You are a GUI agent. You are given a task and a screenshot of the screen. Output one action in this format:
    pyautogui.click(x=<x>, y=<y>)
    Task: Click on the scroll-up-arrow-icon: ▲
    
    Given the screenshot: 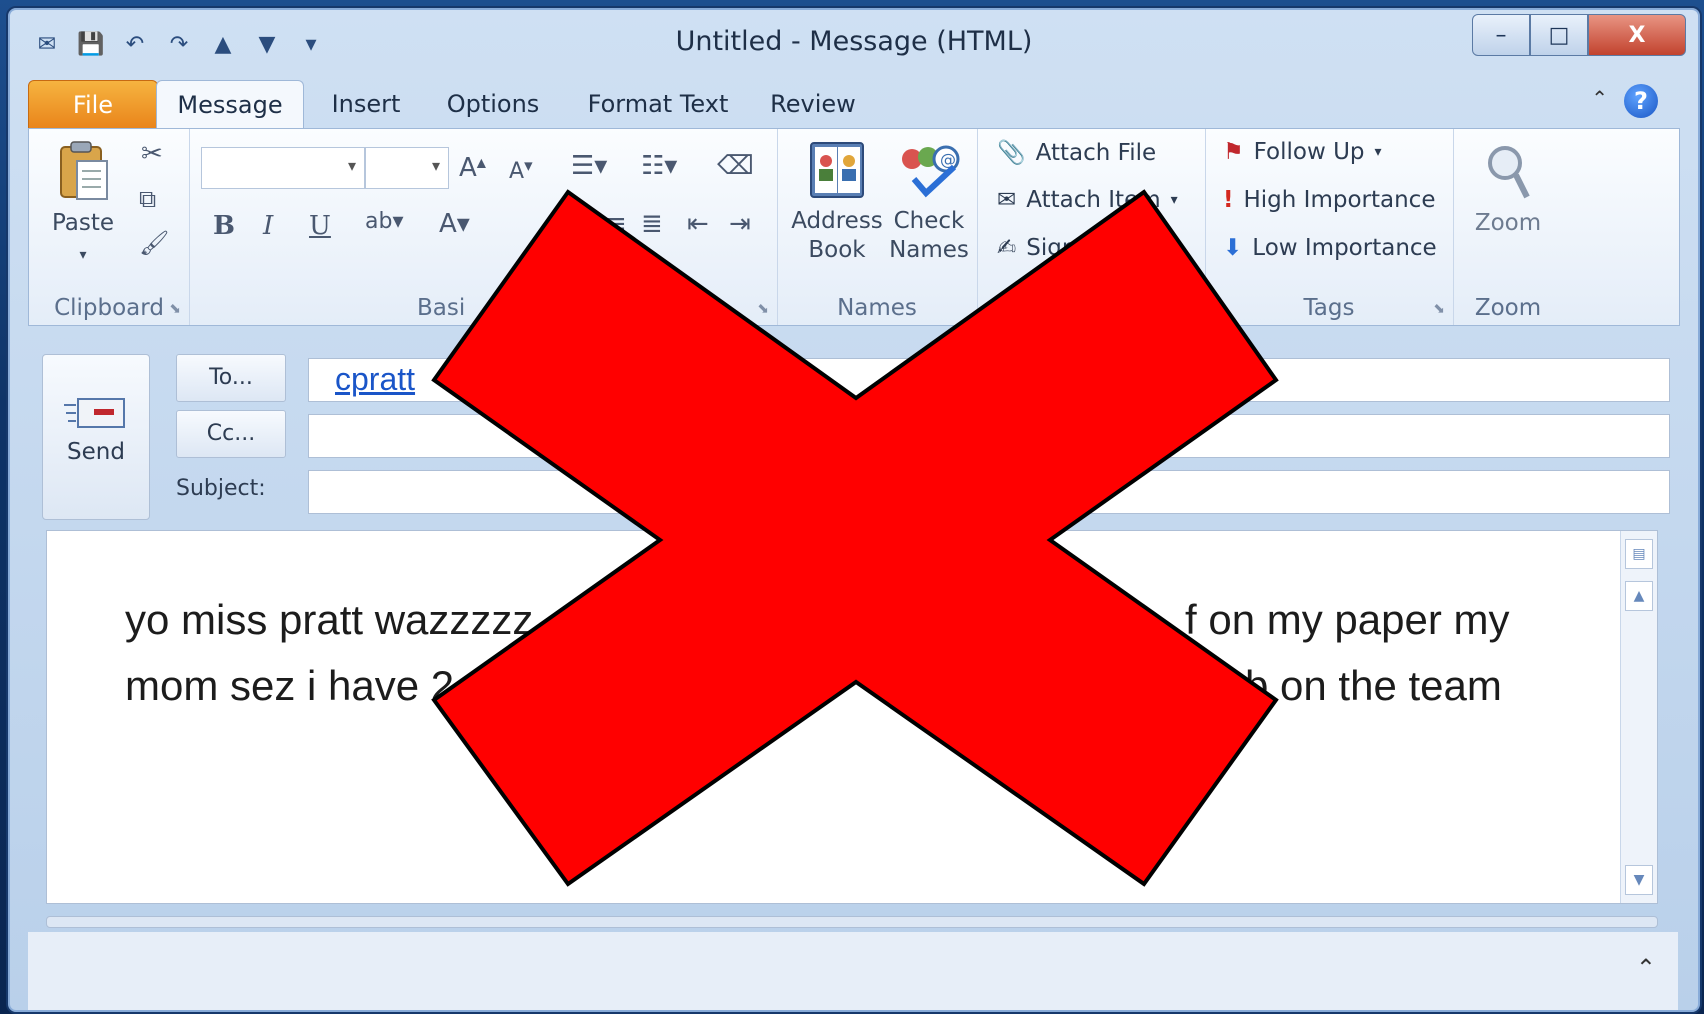 What is the action you would take?
    pyautogui.click(x=1639, y=596)
    